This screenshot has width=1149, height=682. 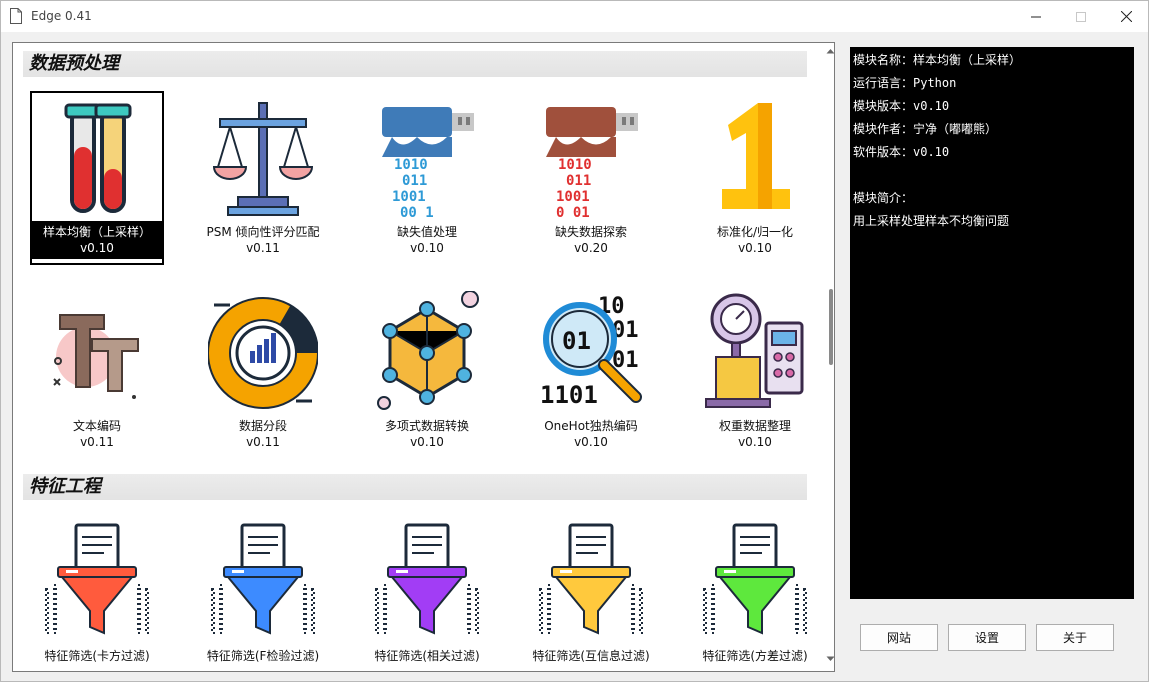 What do you see at coordinates (96, 232) in the screenshot?
I see `module-name: 样本均衡（上采样）` at bounding box center [96, 232].